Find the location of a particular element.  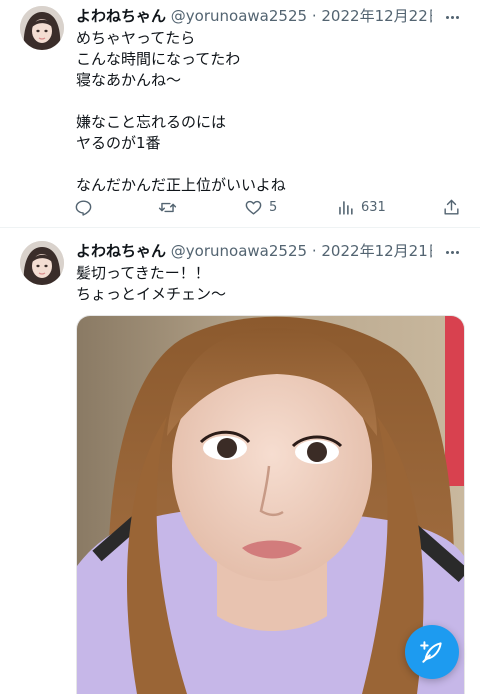

tweet-header: よわねちゃん @yorunoawa2525 · 2022年12月21日 is located at coordinates (254, 251).